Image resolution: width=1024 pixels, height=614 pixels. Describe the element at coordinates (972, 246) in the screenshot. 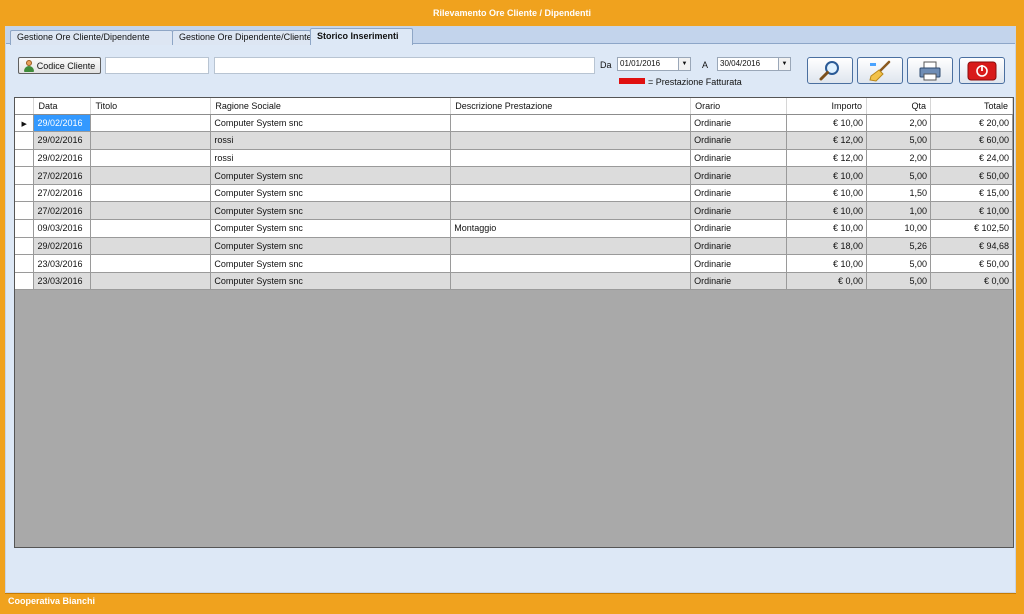

I see `table-cell: € 94,68` at that location.